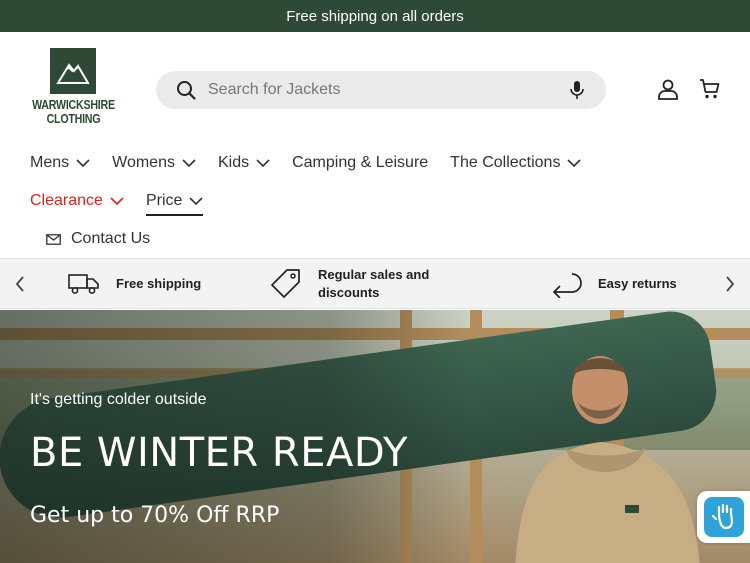 This screenshot has height=563, width=750. What do you see at coordinates (233, 162) in the screenshot?
I see `nav-label: Kids` at bounding box center [233, 162].